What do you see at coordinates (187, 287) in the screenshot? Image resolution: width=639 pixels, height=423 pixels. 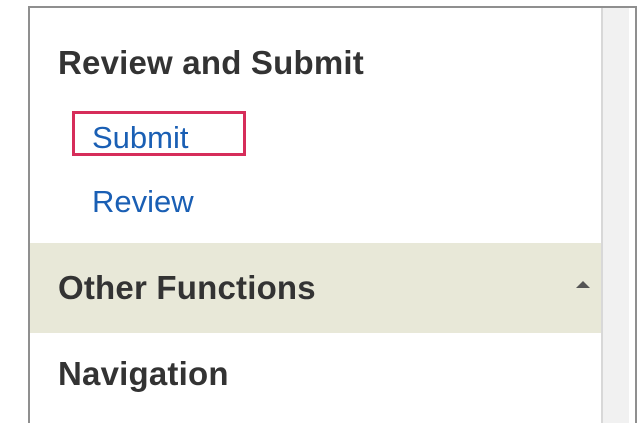 I see `other-functions-heading: Other Functions` at bounding box center [187, 287].